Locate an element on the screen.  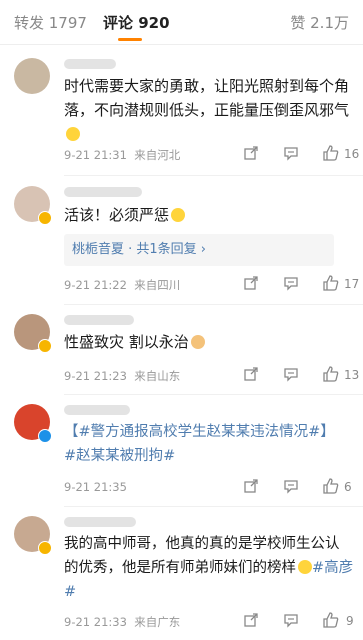
fist-emoji-icon is located at coordinates (197, 342).